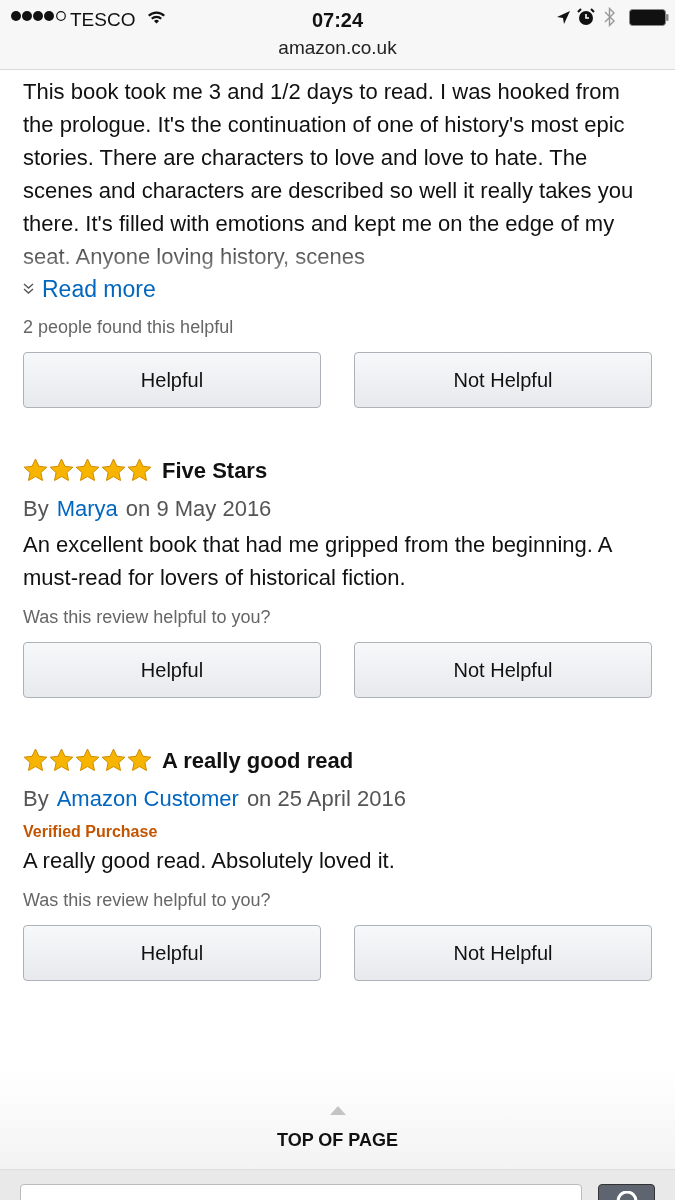 The height and width of the screenshot is (1200, 675). Describe the element at coordinates (258, 760) in the screenshot. I see `review-title: A really good read` at that location.